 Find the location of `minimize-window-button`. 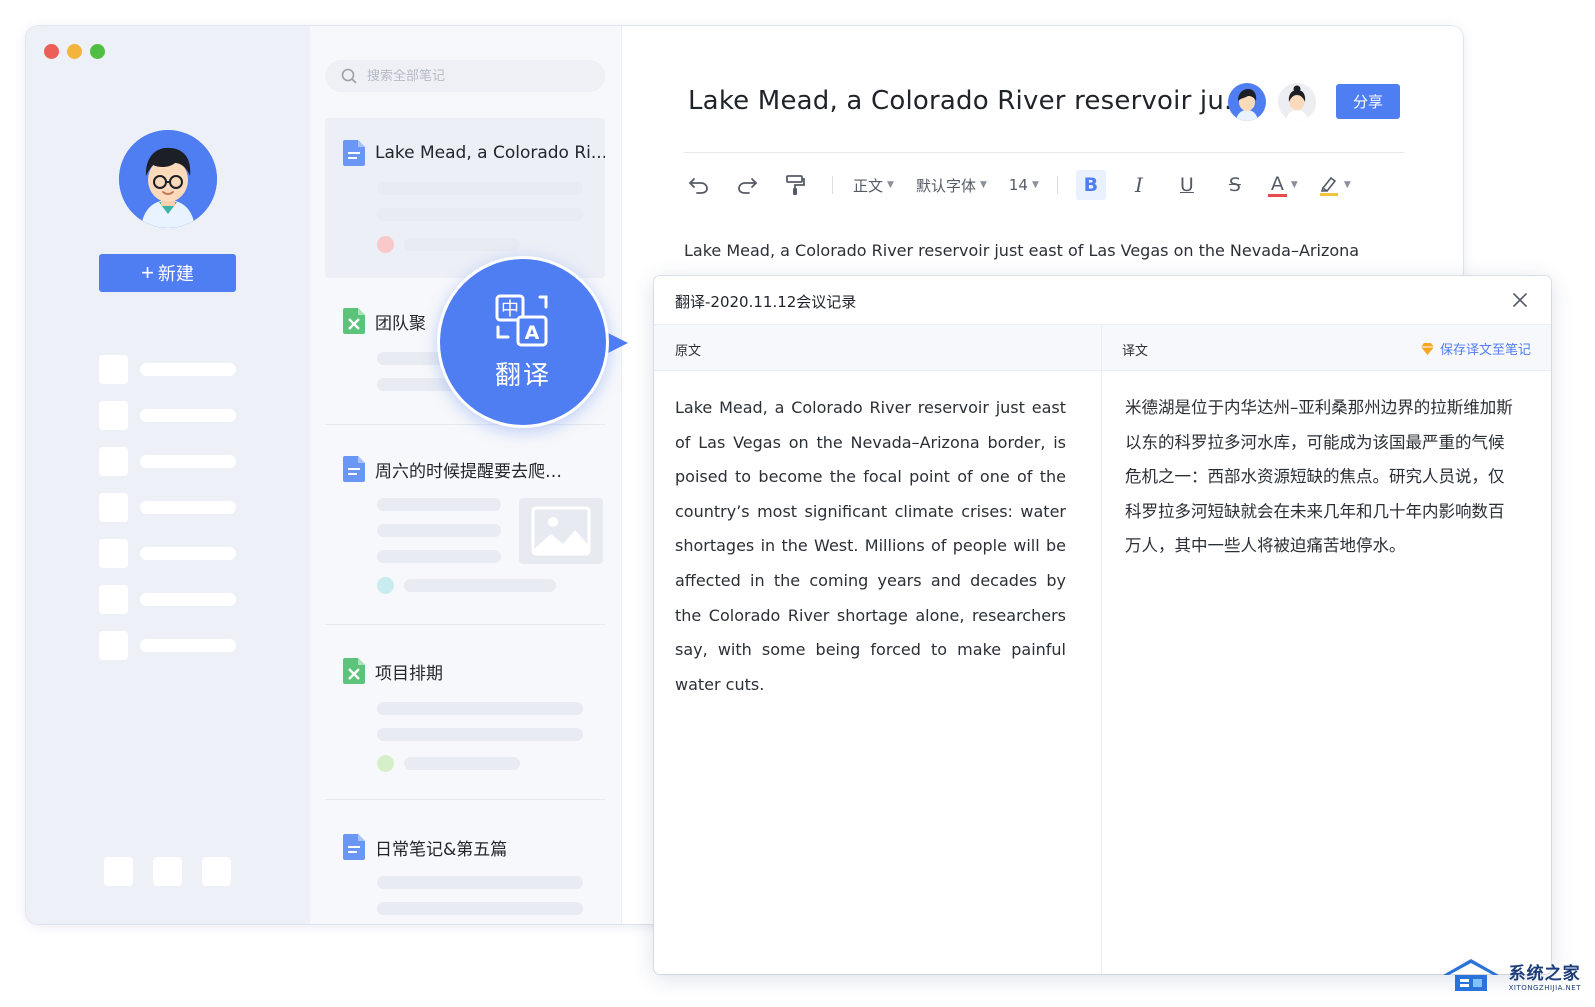

minimize-window-button is located at coordinates (74, 51).